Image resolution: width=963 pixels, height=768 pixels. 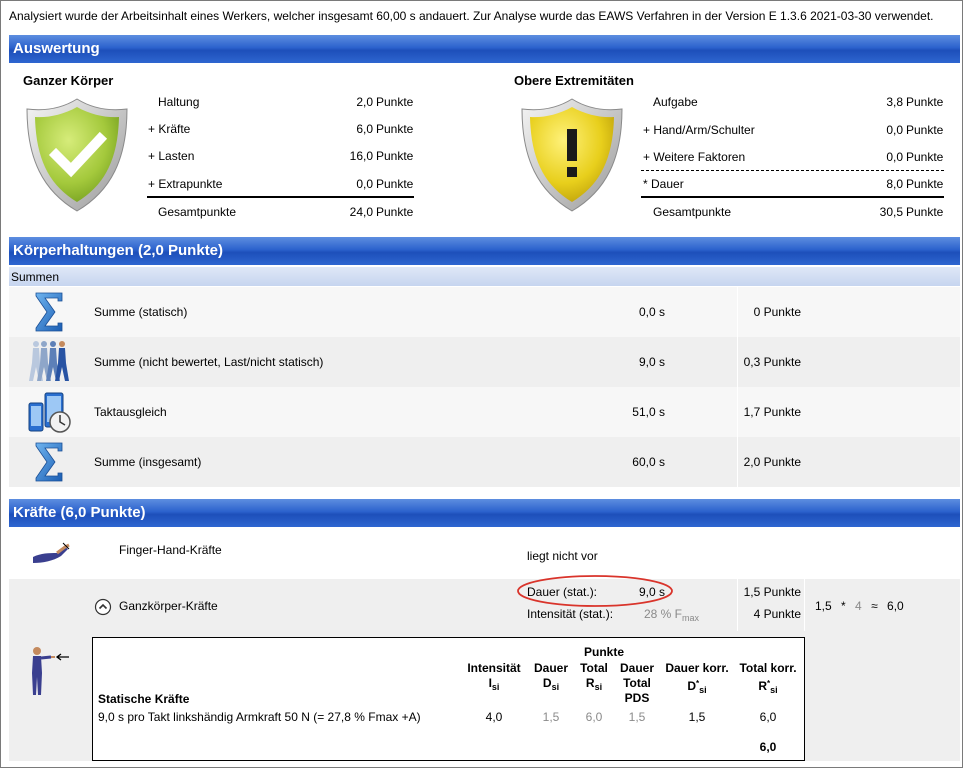 I want to click on summen-subheader: Summen, so click(x=484, y=276).